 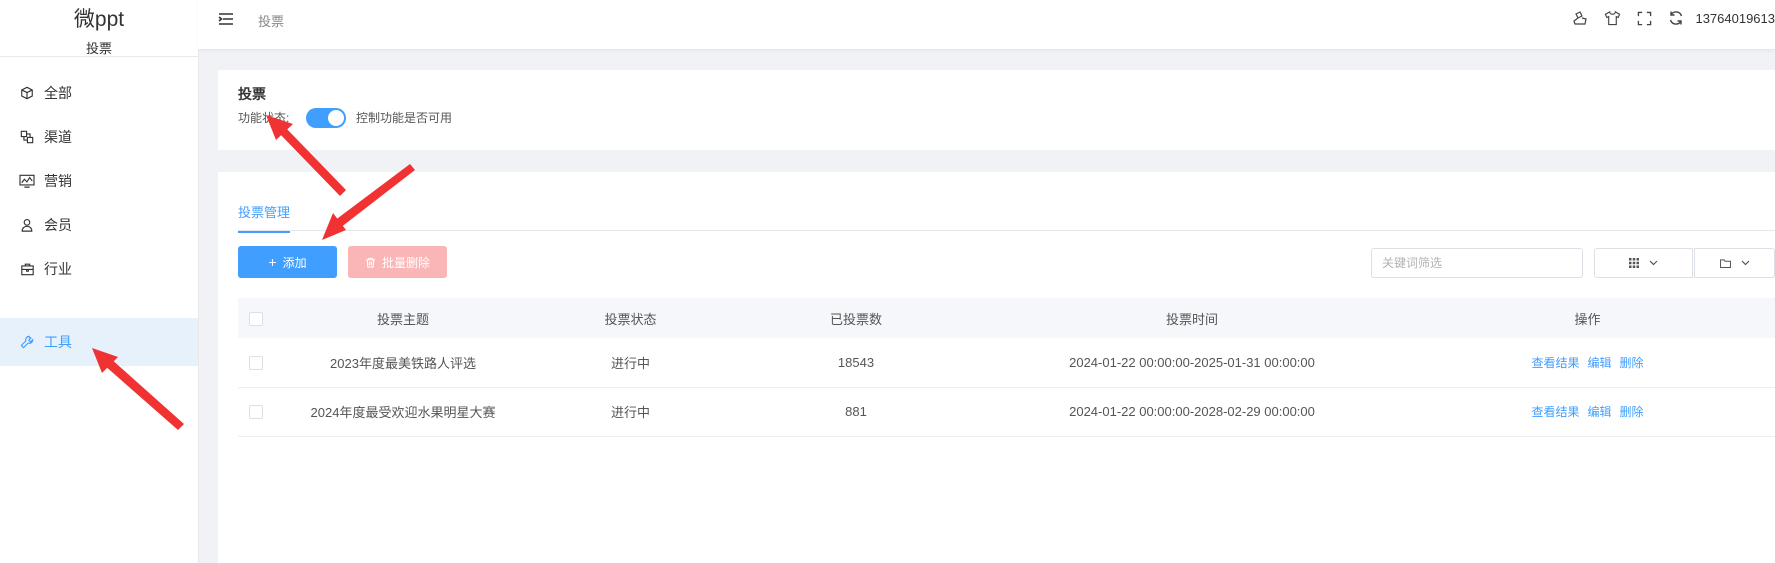 I want to click on column-header: 已投票数, so click(x=855, y=319).